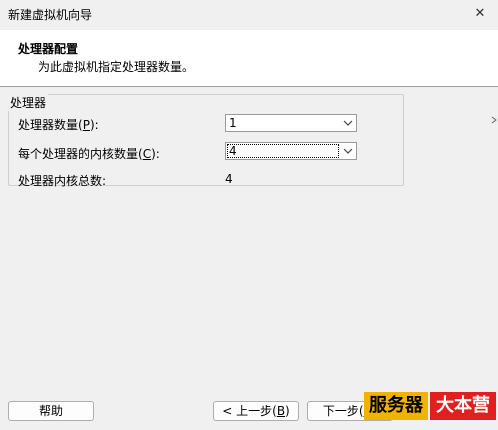 This screenshot has height=430, width=498. Describe the element at coordinates (256, 411) in the screenshot. I see `back-button: < 上一步(B)` at that location.